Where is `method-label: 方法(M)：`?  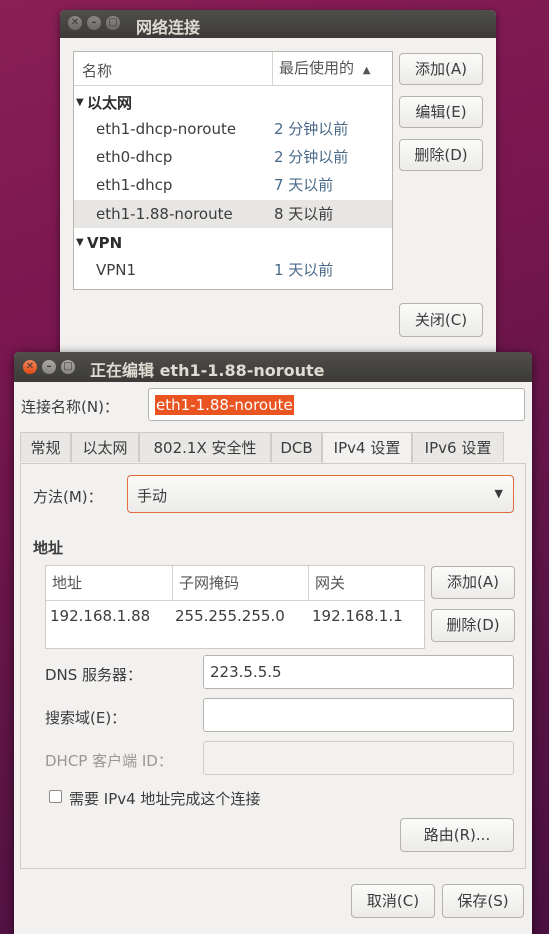
method-label: 方法(M)： is located at coordinates (68, 497).